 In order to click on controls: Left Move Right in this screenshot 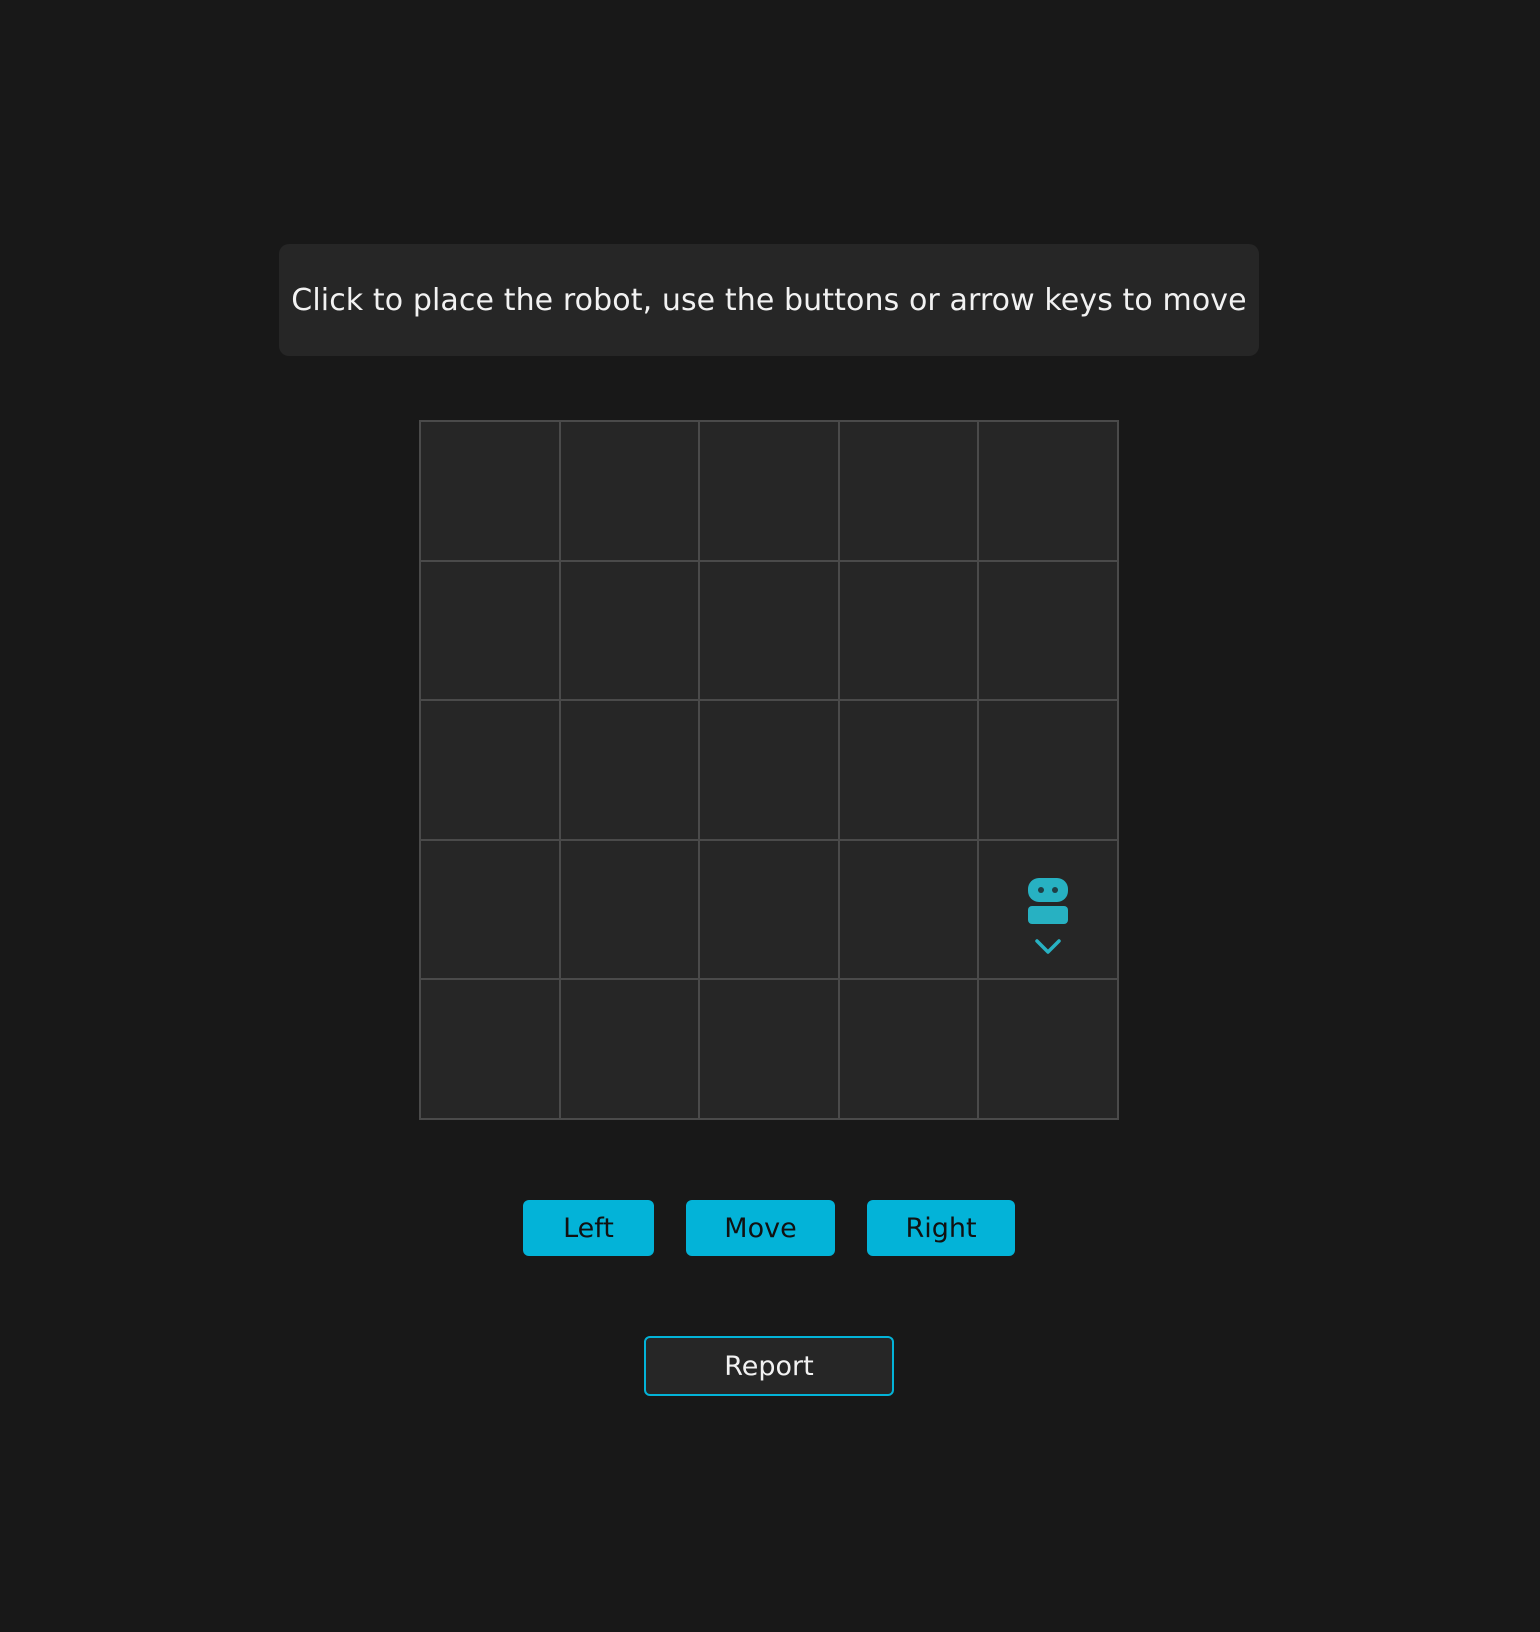, I will do `click(770, 1228)`.